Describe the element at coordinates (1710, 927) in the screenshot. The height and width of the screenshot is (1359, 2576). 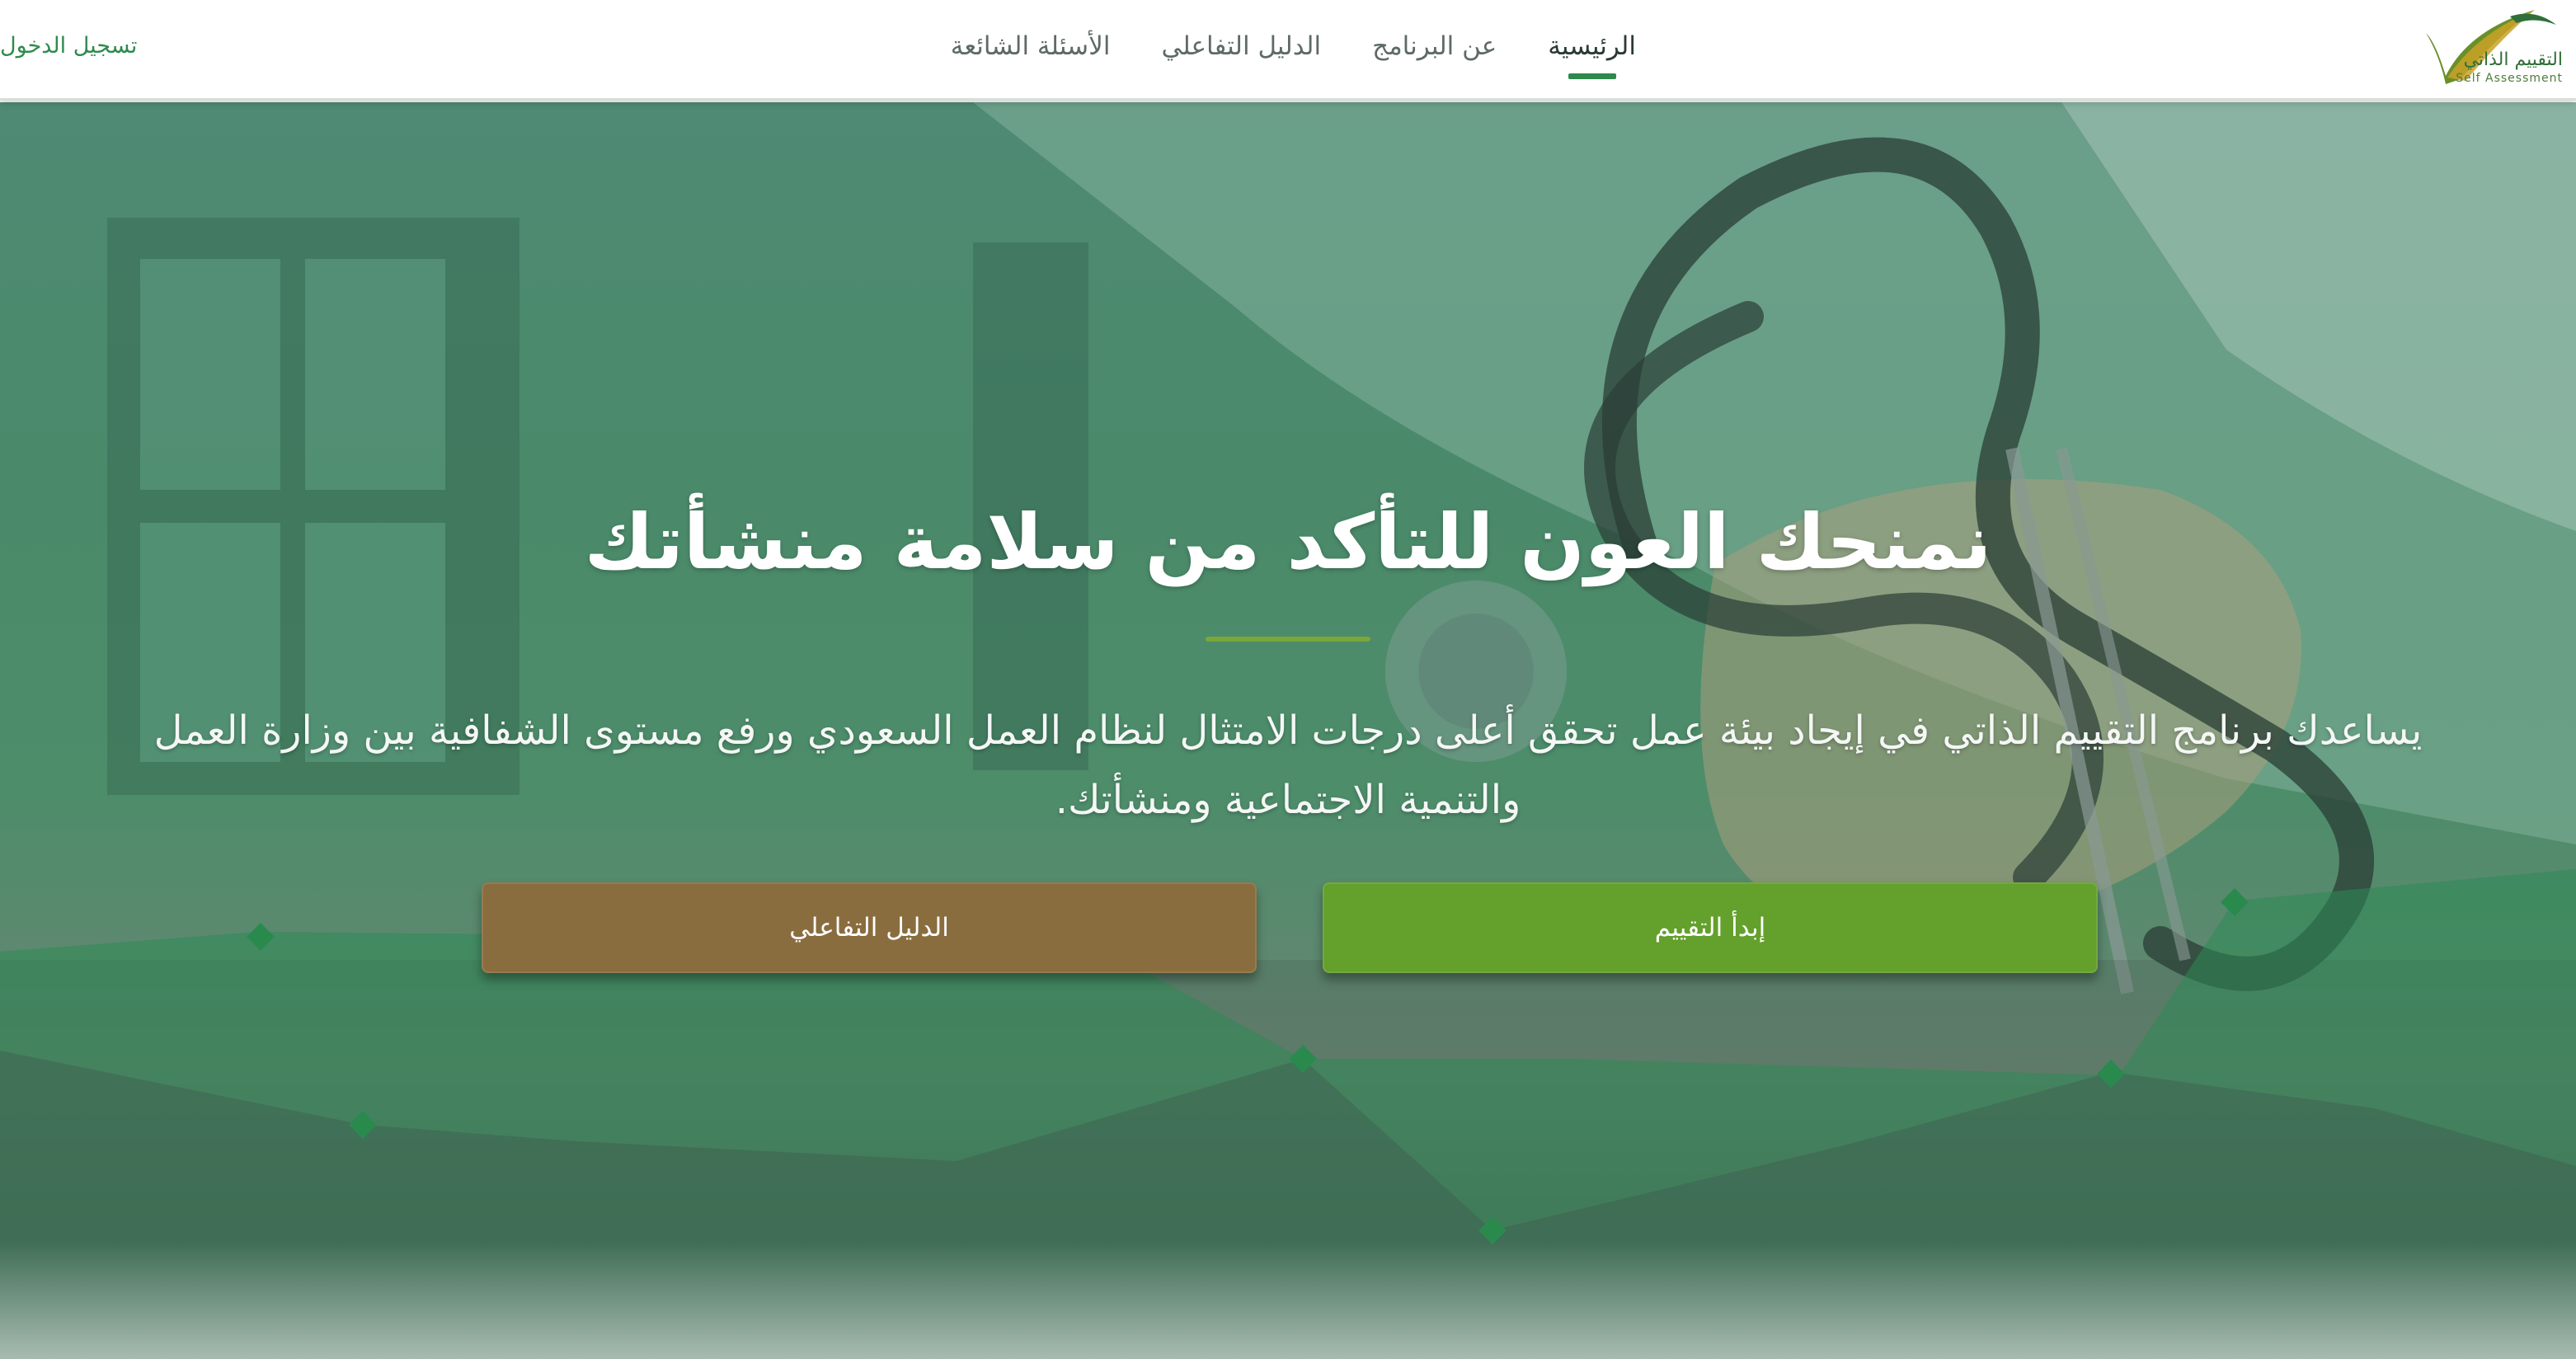
I see `start-assessment-button: إبدأ التقييم` at that location.